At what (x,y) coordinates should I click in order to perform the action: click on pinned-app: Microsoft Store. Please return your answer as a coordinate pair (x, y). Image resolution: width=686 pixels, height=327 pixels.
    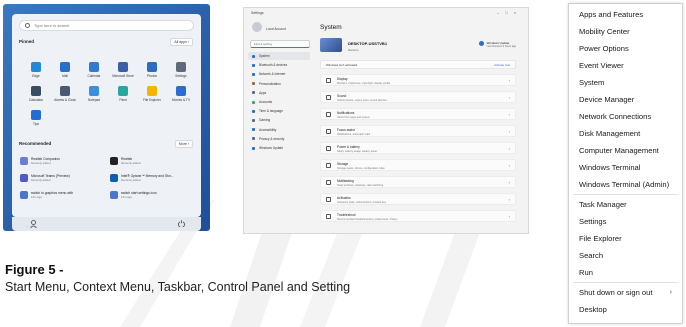
    Looking at the image, I should click on (123, 70).